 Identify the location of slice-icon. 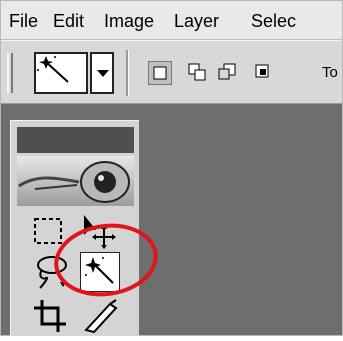
(101, 316).